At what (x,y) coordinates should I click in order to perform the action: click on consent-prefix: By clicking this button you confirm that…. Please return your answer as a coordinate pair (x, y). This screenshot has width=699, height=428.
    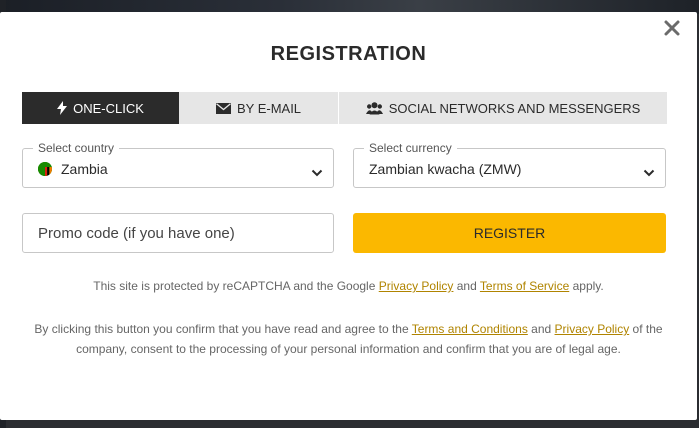
    Looking at the image, I should click on (223, 329).